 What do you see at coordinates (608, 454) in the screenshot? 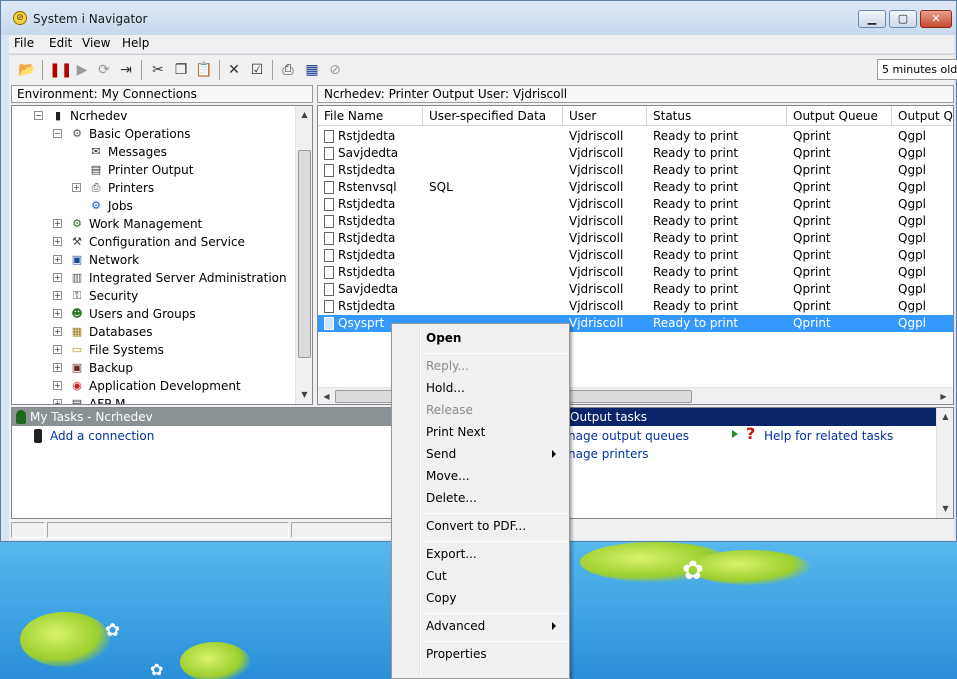
I see `manage-printers-link: nage printers` at bounding box center [608, 454].